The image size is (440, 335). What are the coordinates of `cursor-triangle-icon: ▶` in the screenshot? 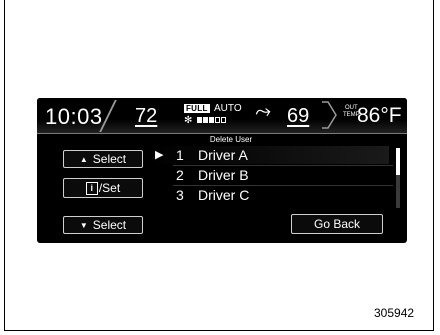 It's located at (159, 155).